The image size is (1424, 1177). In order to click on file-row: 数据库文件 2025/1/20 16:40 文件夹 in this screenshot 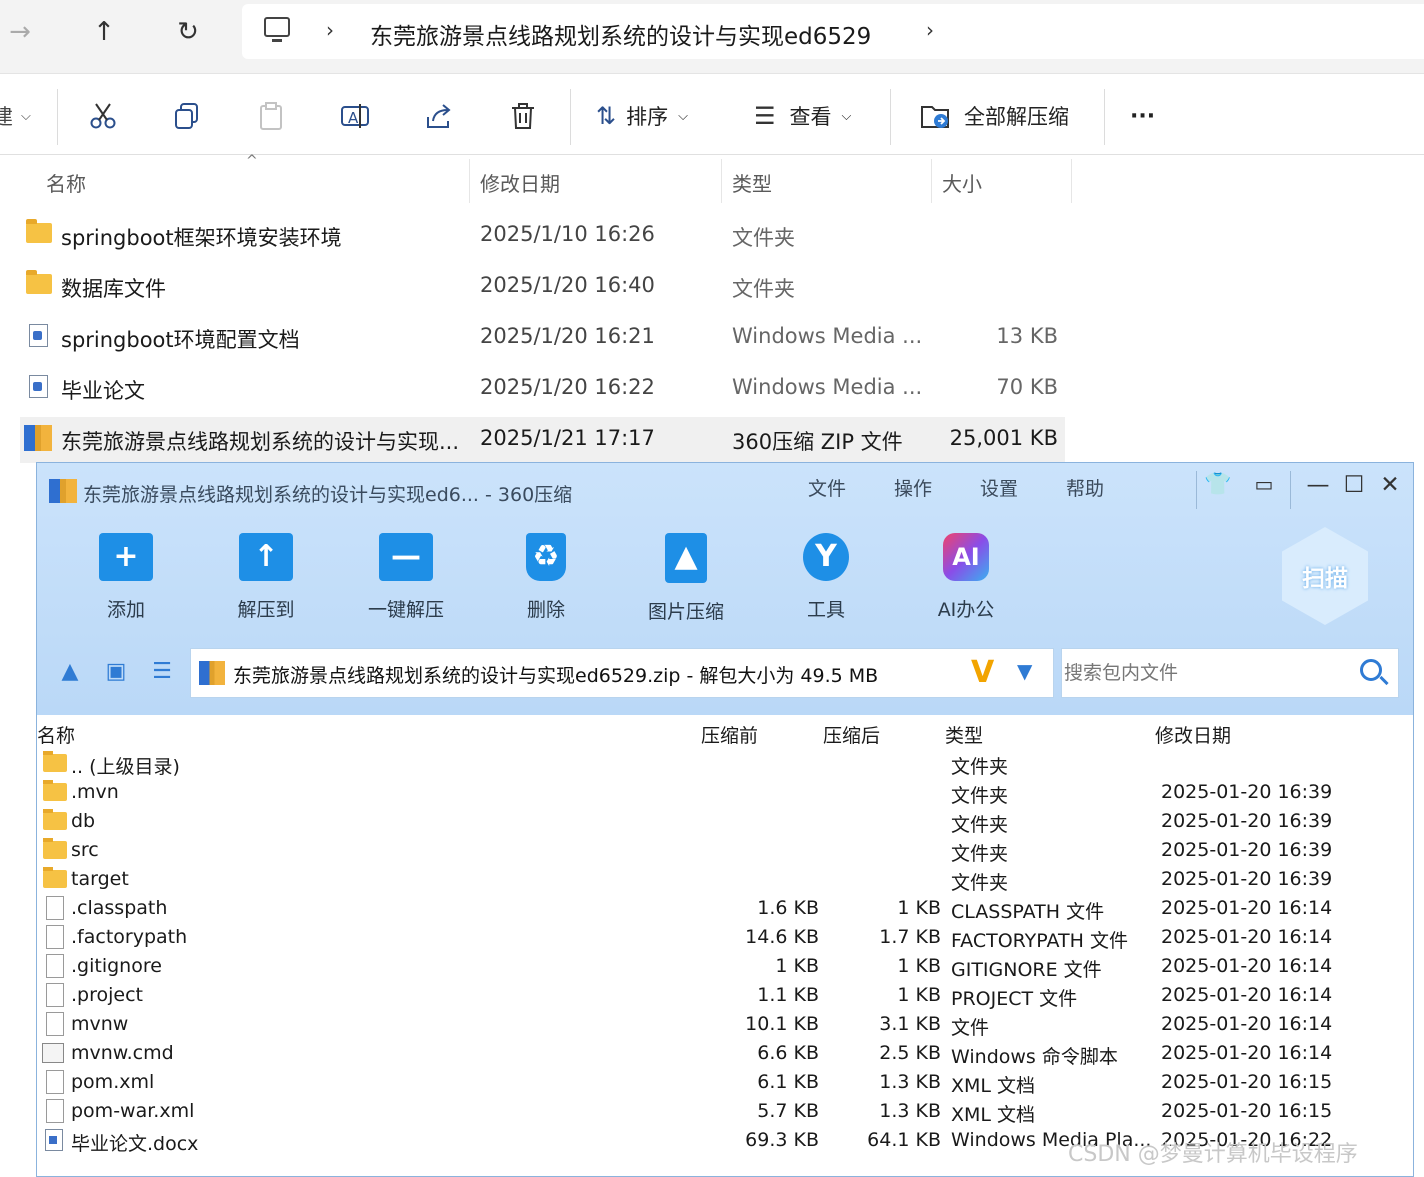, I will do `click(542, 287)`.